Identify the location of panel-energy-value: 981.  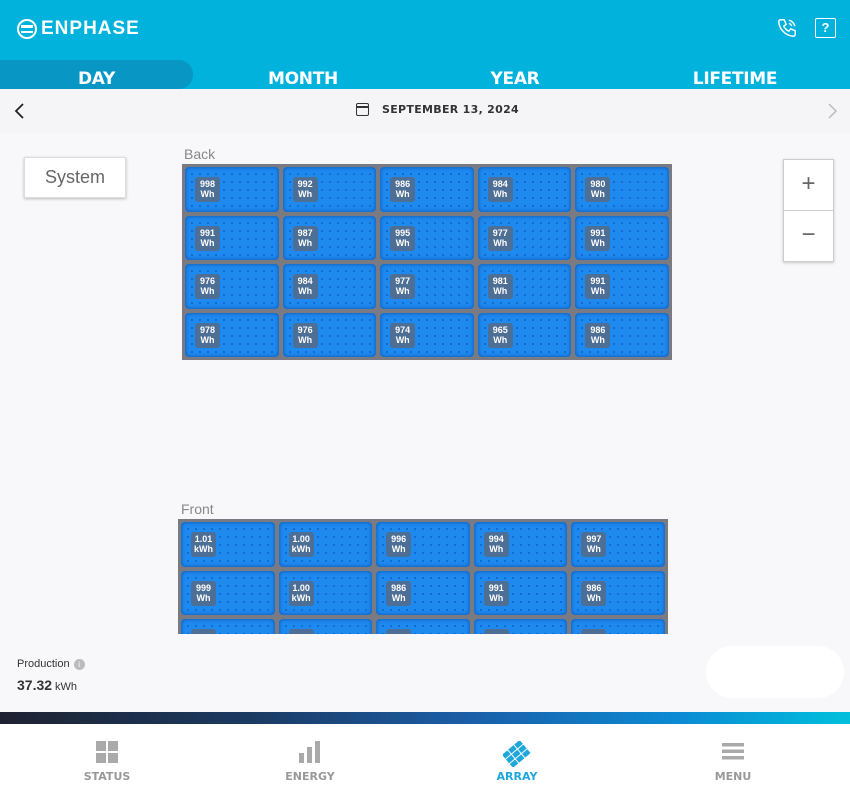
(500, 281).